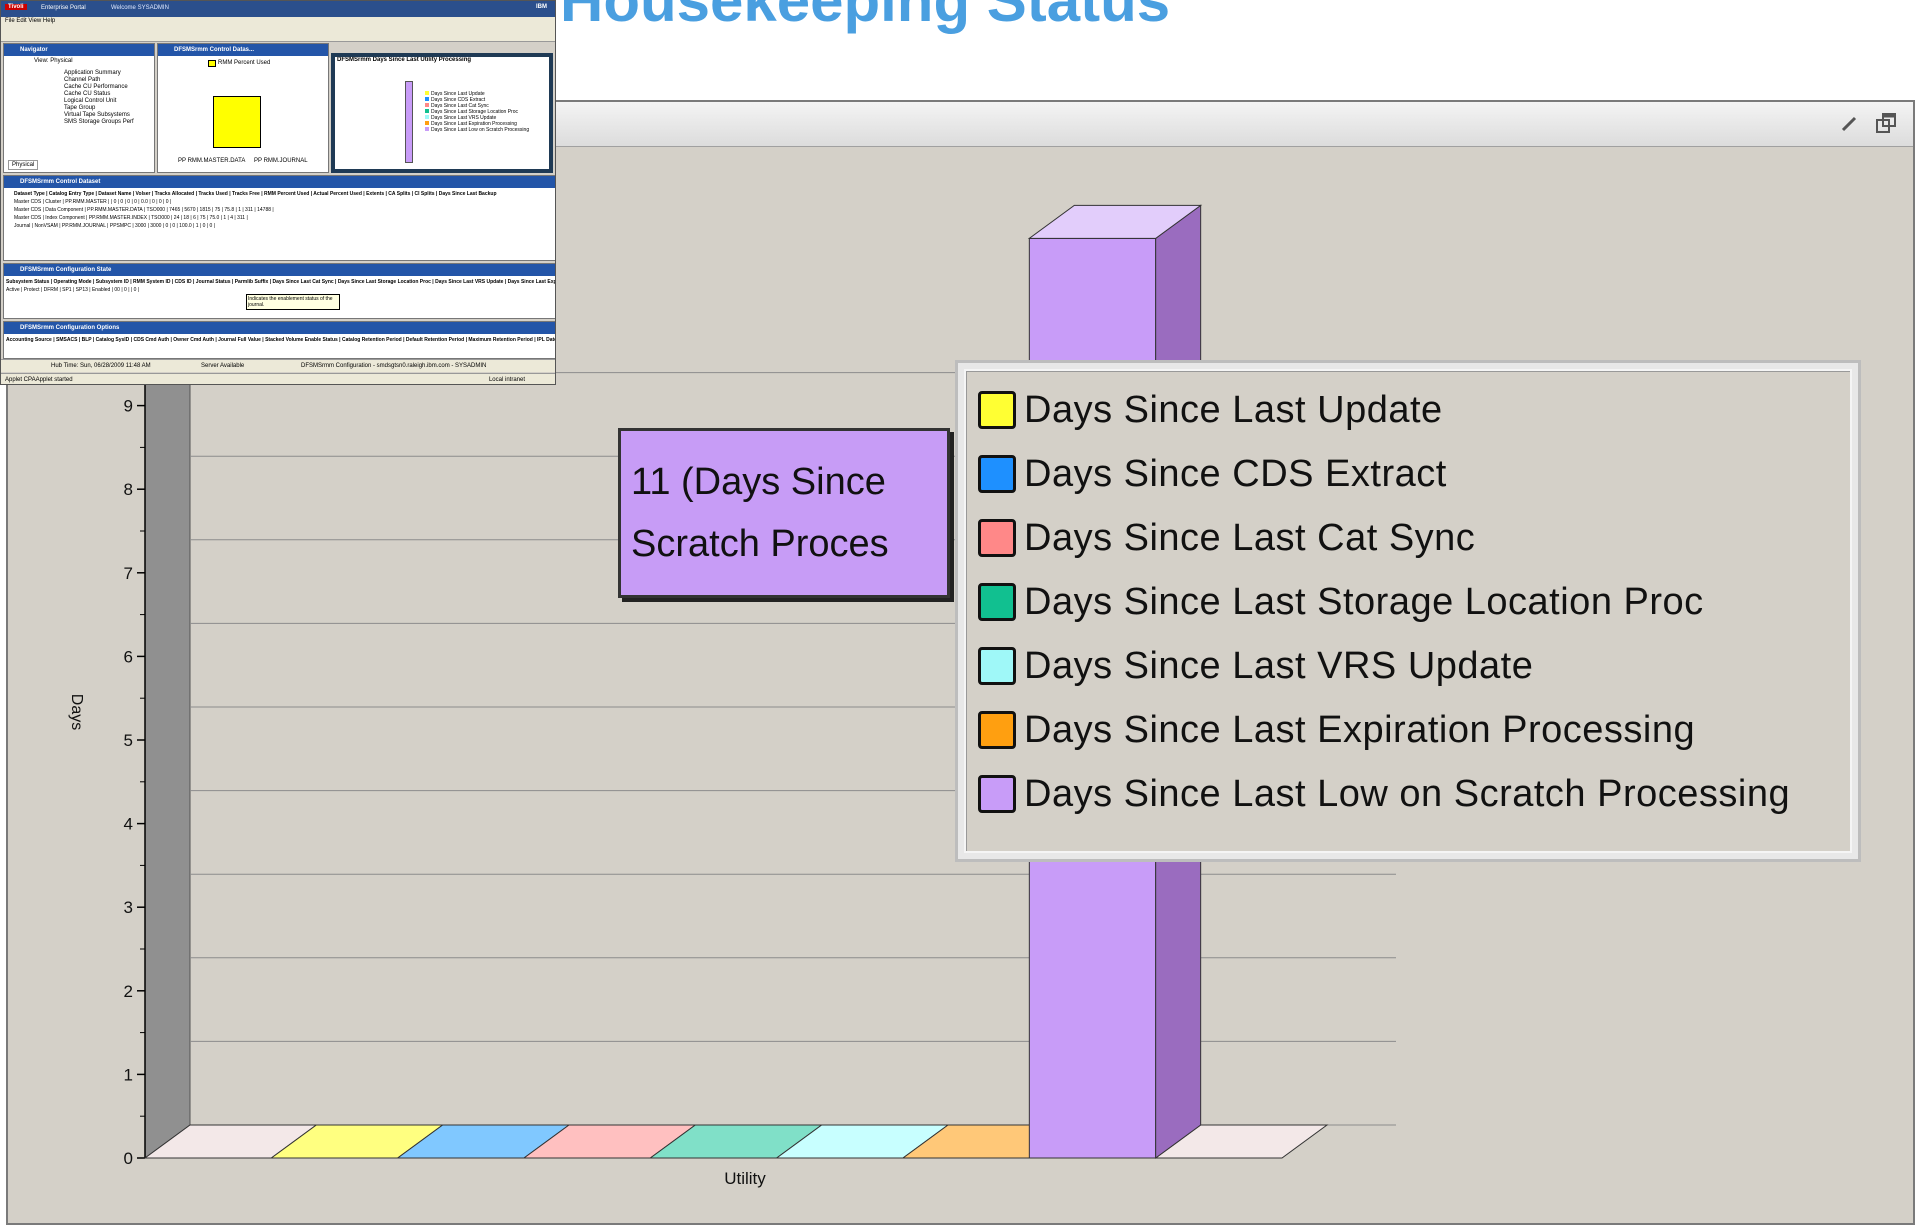 This screenshot has height=1230, width=1925. What do you see at coordinates (128, 907) in the screenshot?
I see `y-tick-label: 3` at bounding box center [128, 907].